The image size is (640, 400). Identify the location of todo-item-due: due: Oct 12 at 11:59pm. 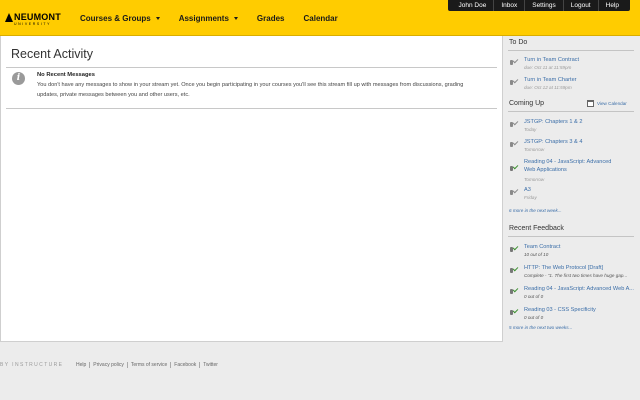
(548, 87).